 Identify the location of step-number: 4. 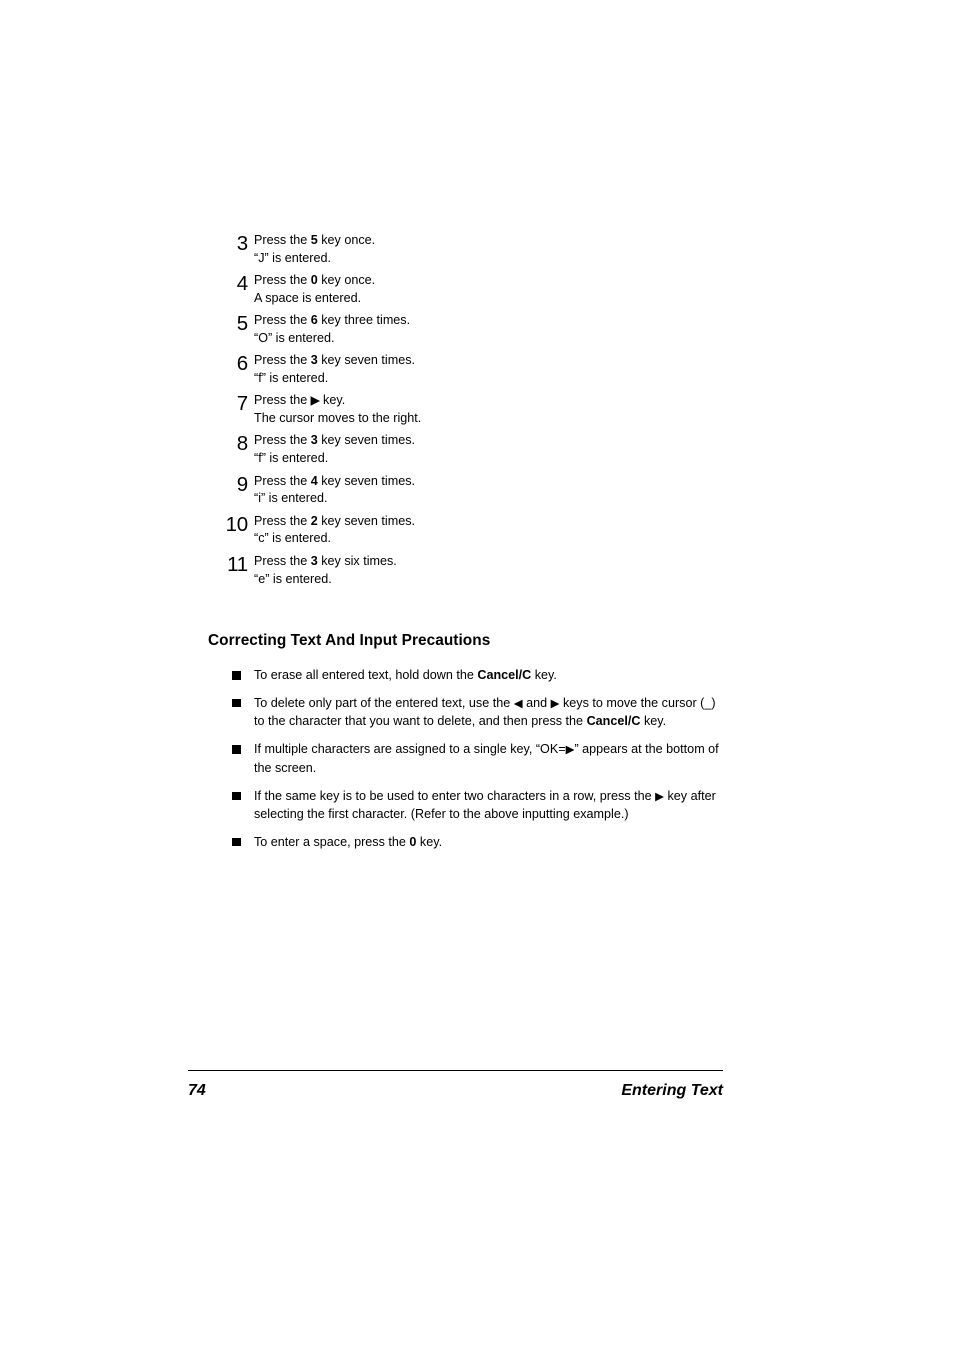
(242, 284).